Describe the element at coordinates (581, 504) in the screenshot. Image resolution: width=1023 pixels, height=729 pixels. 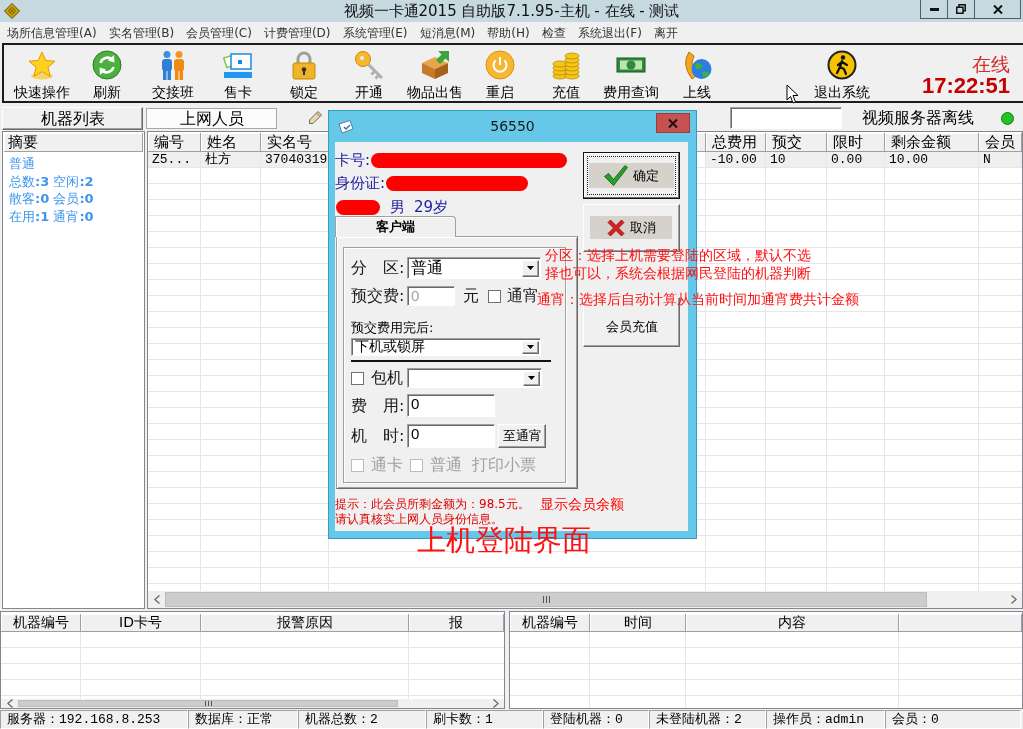
I see `annotation-text: 显示会员余额` at that location.